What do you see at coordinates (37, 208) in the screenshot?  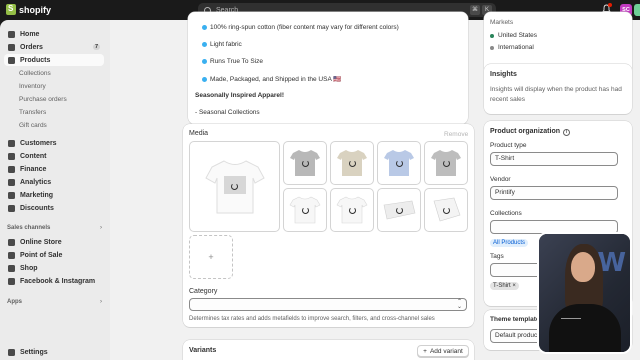 I see `sidebar-item-label: Discounts` at bounding box center [37, 208].